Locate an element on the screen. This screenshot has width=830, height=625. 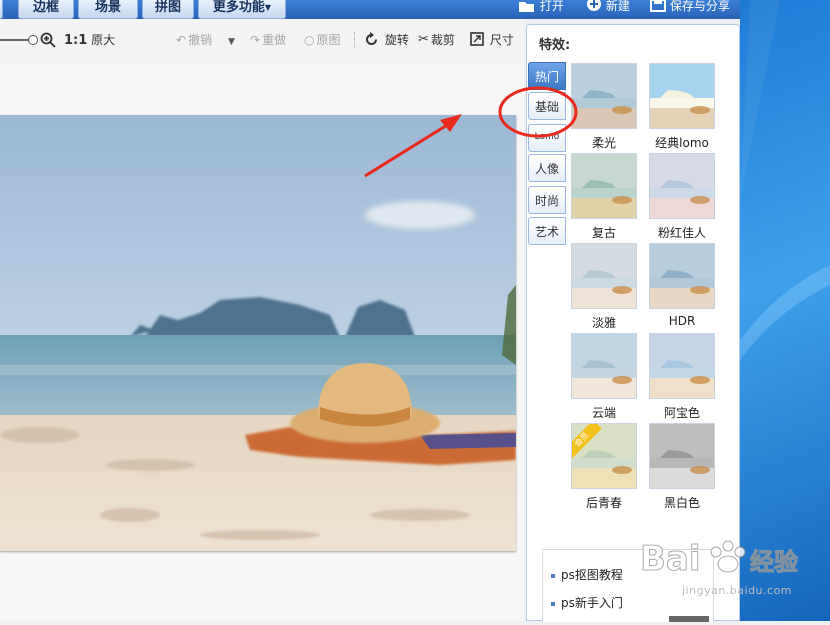
effect-item: 云端 is located at coordinates (604, 377).